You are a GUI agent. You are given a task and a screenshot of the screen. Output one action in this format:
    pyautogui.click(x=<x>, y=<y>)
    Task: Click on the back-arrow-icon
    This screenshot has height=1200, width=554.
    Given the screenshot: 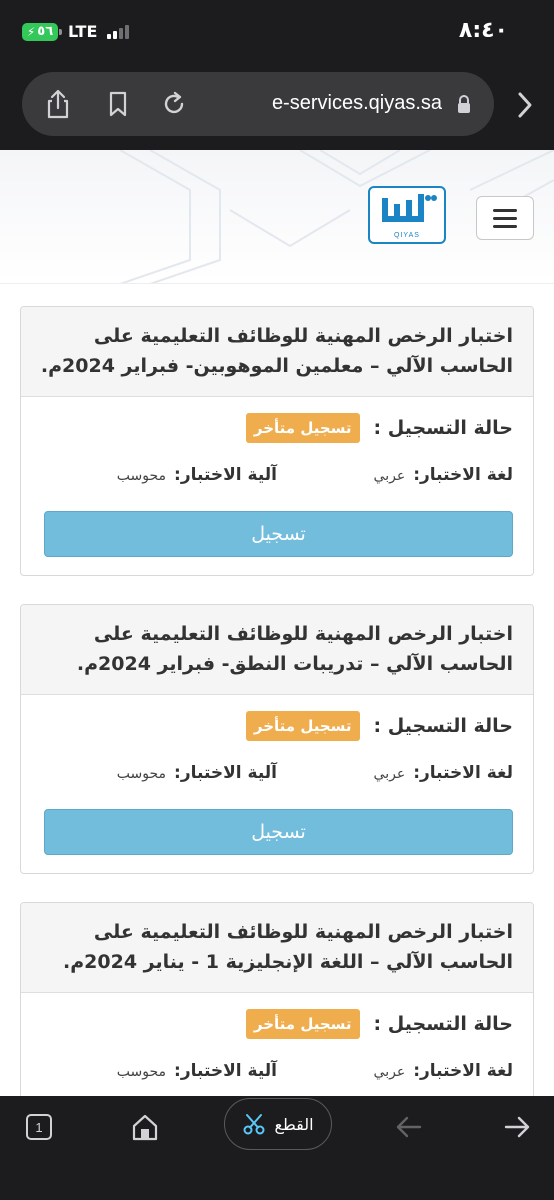 What is the action you would take?
    pyautogui.click(x=409, y=1127)
    